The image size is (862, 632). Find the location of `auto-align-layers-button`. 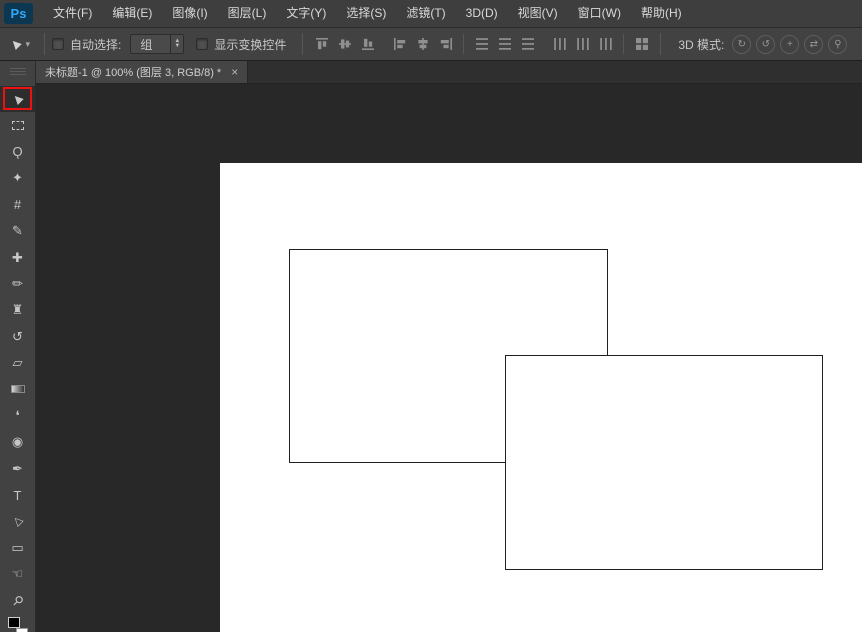

auto-align-layers-button is located at coordinates (641, 44).